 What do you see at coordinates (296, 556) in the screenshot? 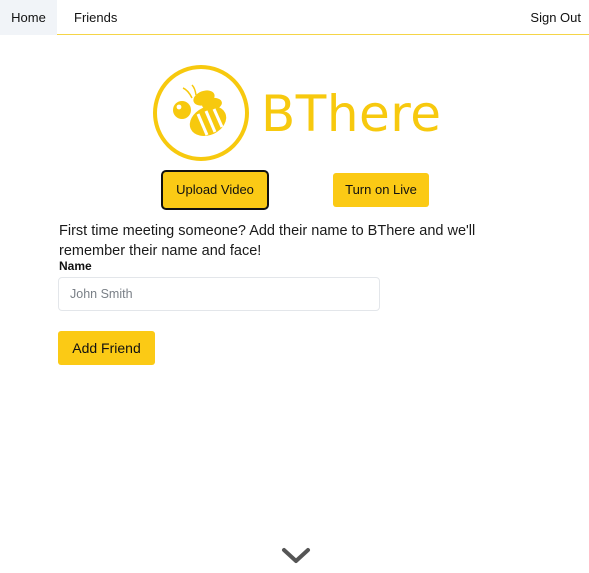
I see `chevron-down-icon` at bounding box center [296, 556].